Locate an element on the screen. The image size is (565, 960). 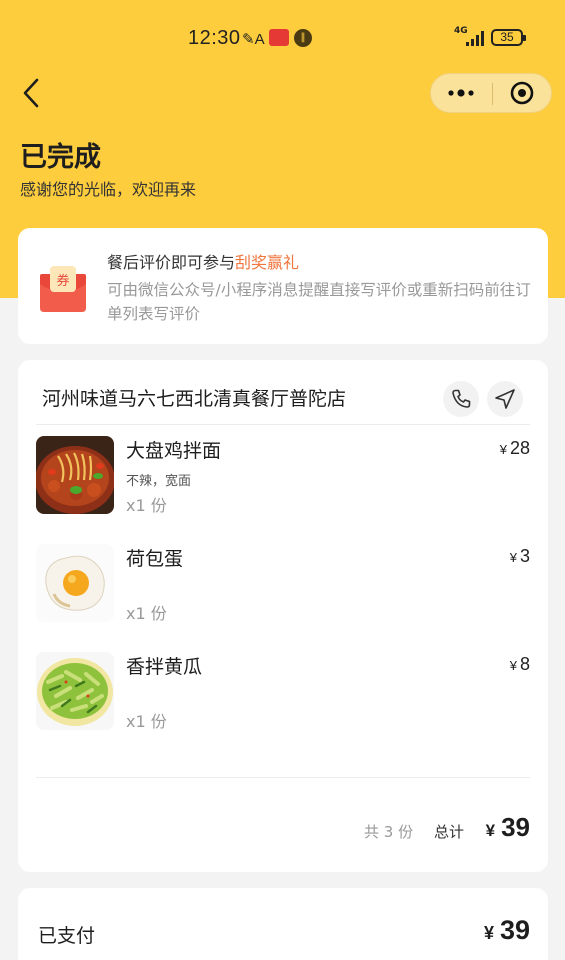
target-close-icon is located at coordinates (522, 93).